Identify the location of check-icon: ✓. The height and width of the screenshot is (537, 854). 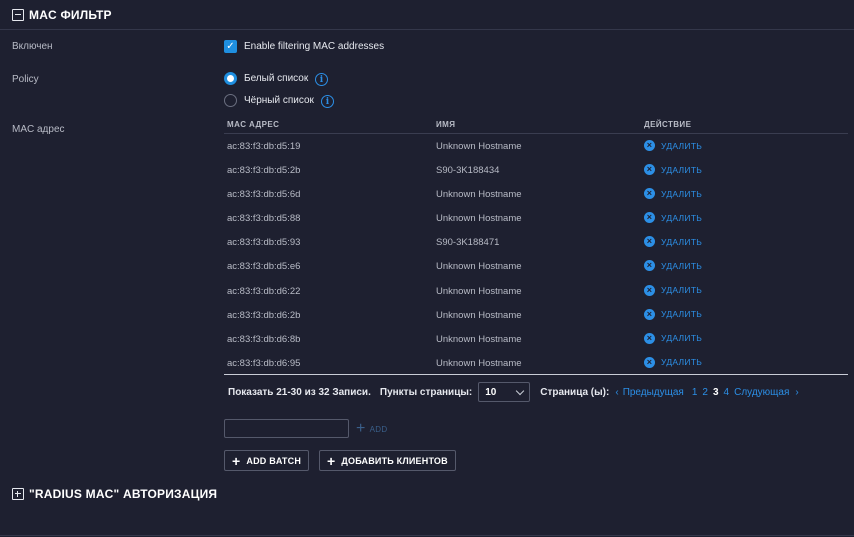
(230, 46).